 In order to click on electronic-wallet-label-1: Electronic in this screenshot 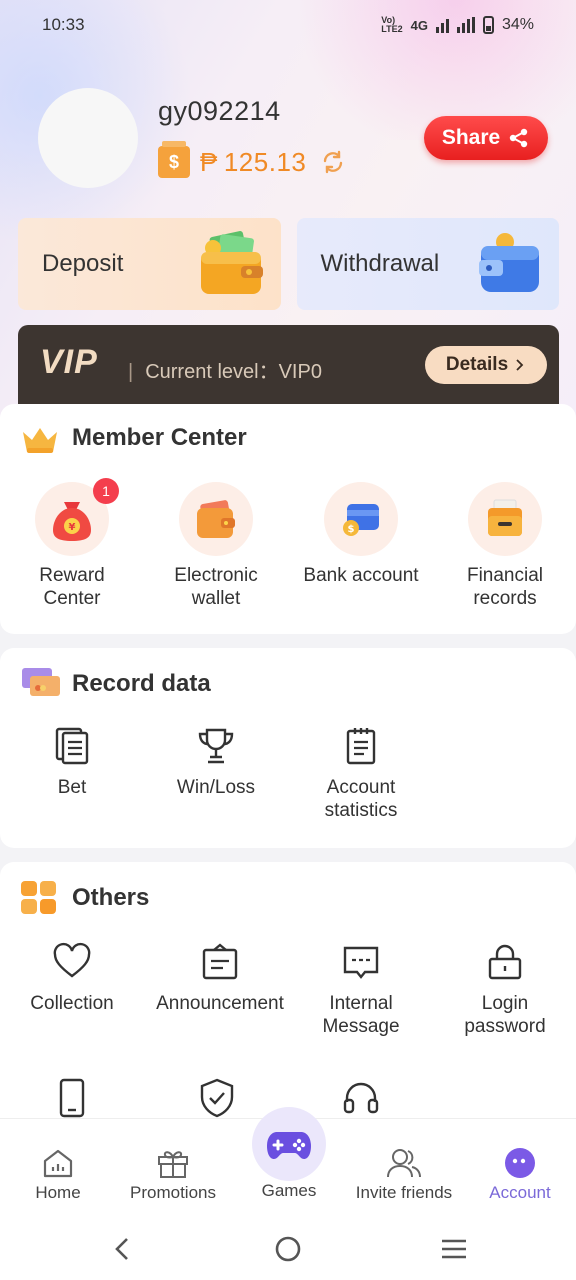, I will do `click(216, 575)`.